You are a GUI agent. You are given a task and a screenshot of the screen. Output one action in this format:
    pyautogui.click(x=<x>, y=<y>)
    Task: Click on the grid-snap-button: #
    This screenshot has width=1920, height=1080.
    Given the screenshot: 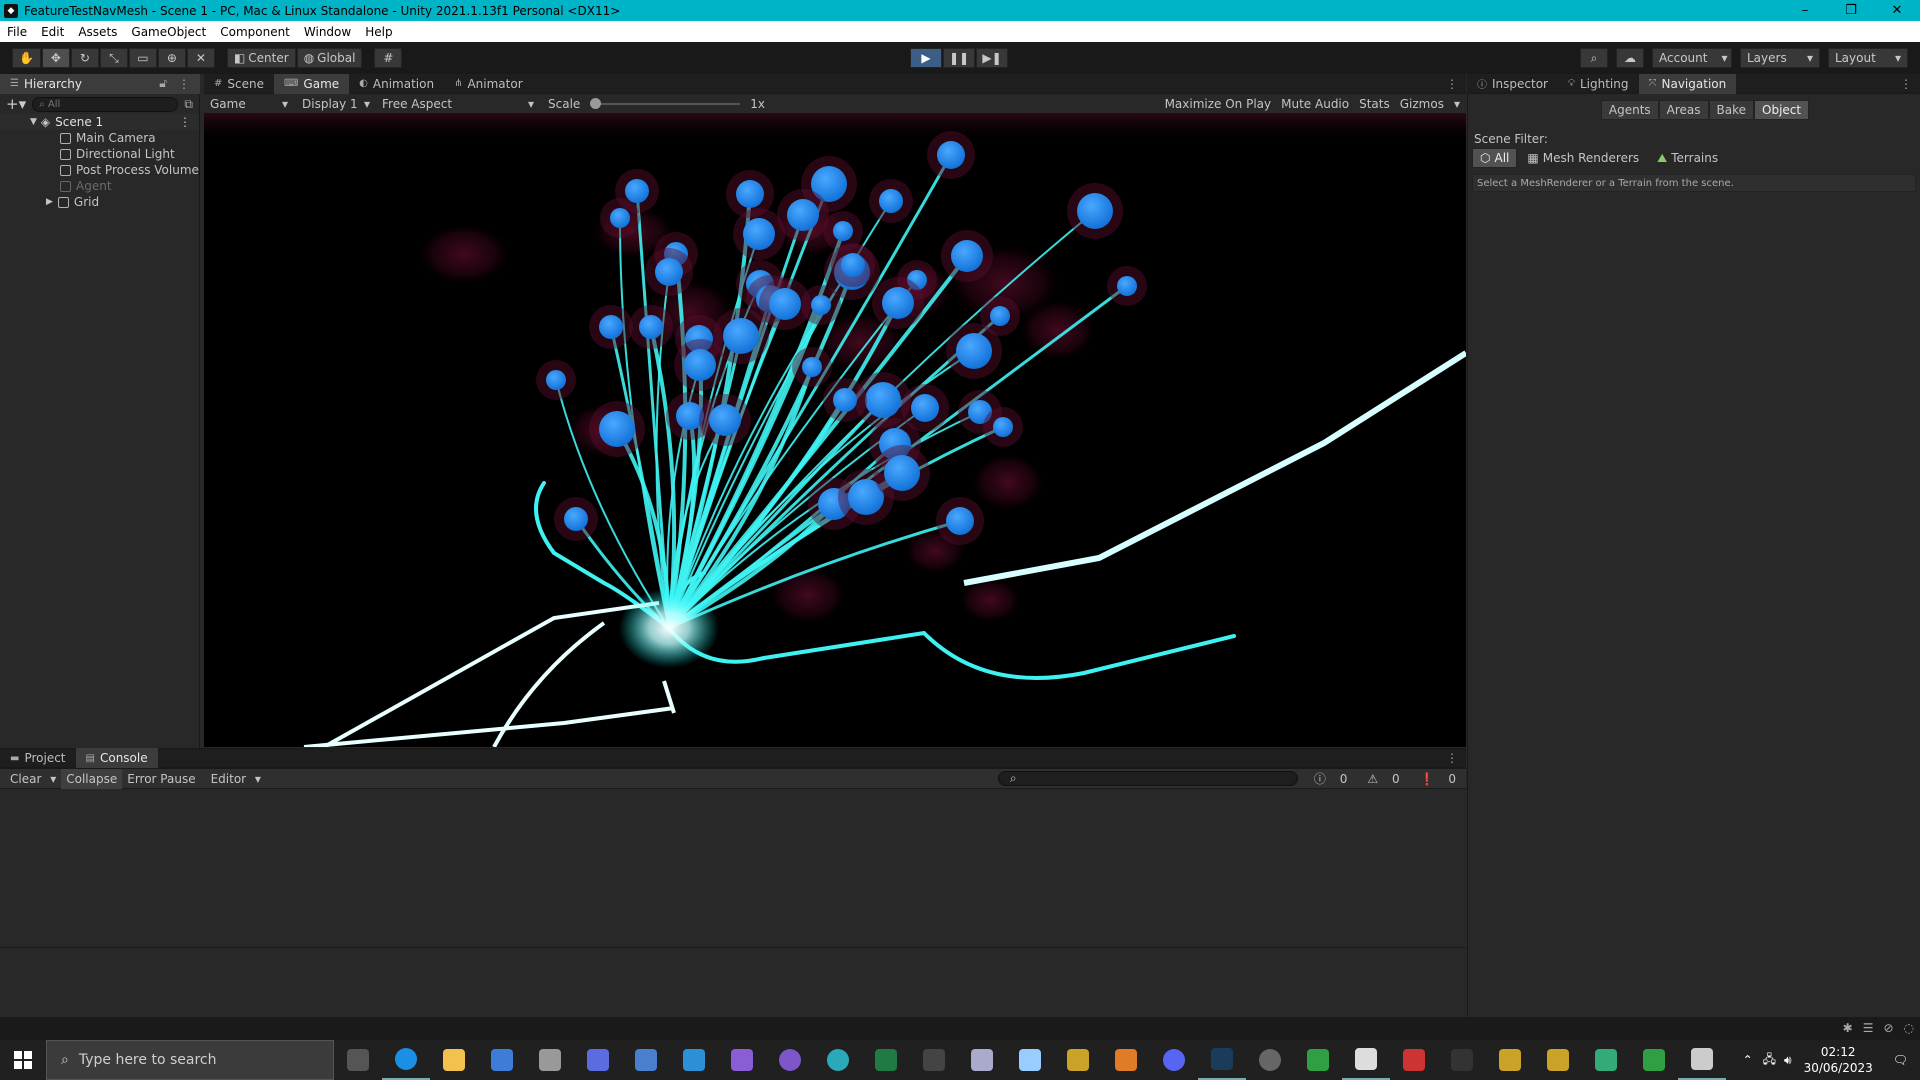 What is the action you would take?
    pyautogui.click(x=388, y=58)
    